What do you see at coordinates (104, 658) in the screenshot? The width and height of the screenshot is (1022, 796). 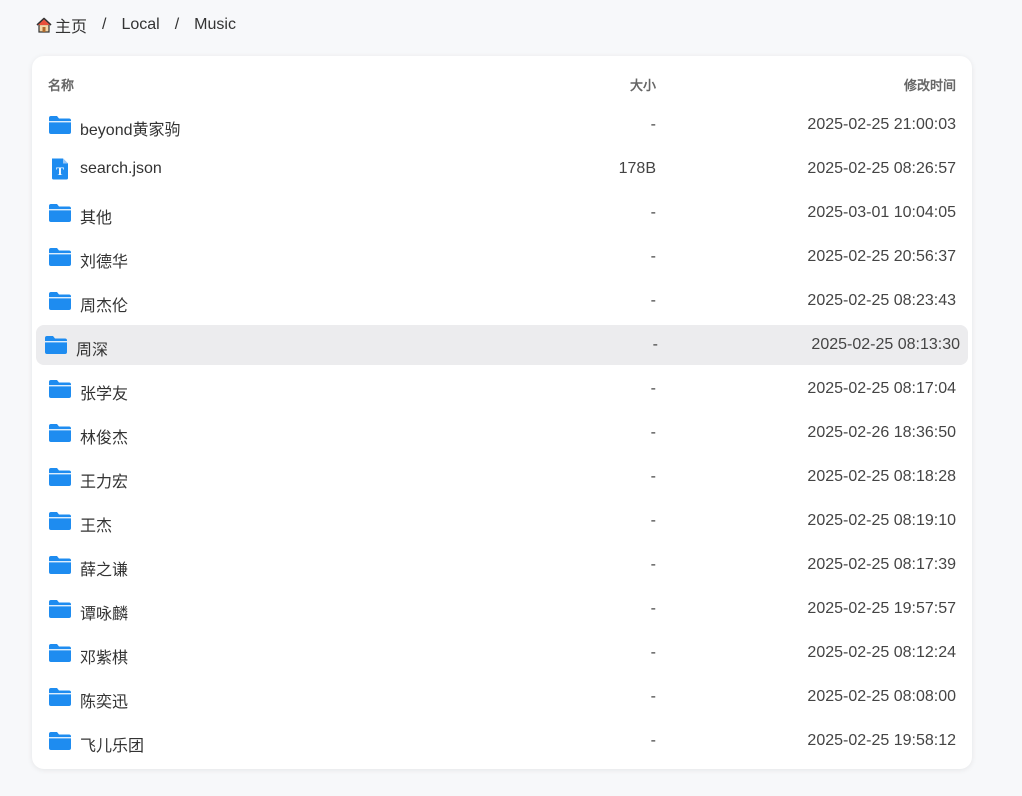 I see `row-name: 邓紫棋` at bounding box center [104, 658].